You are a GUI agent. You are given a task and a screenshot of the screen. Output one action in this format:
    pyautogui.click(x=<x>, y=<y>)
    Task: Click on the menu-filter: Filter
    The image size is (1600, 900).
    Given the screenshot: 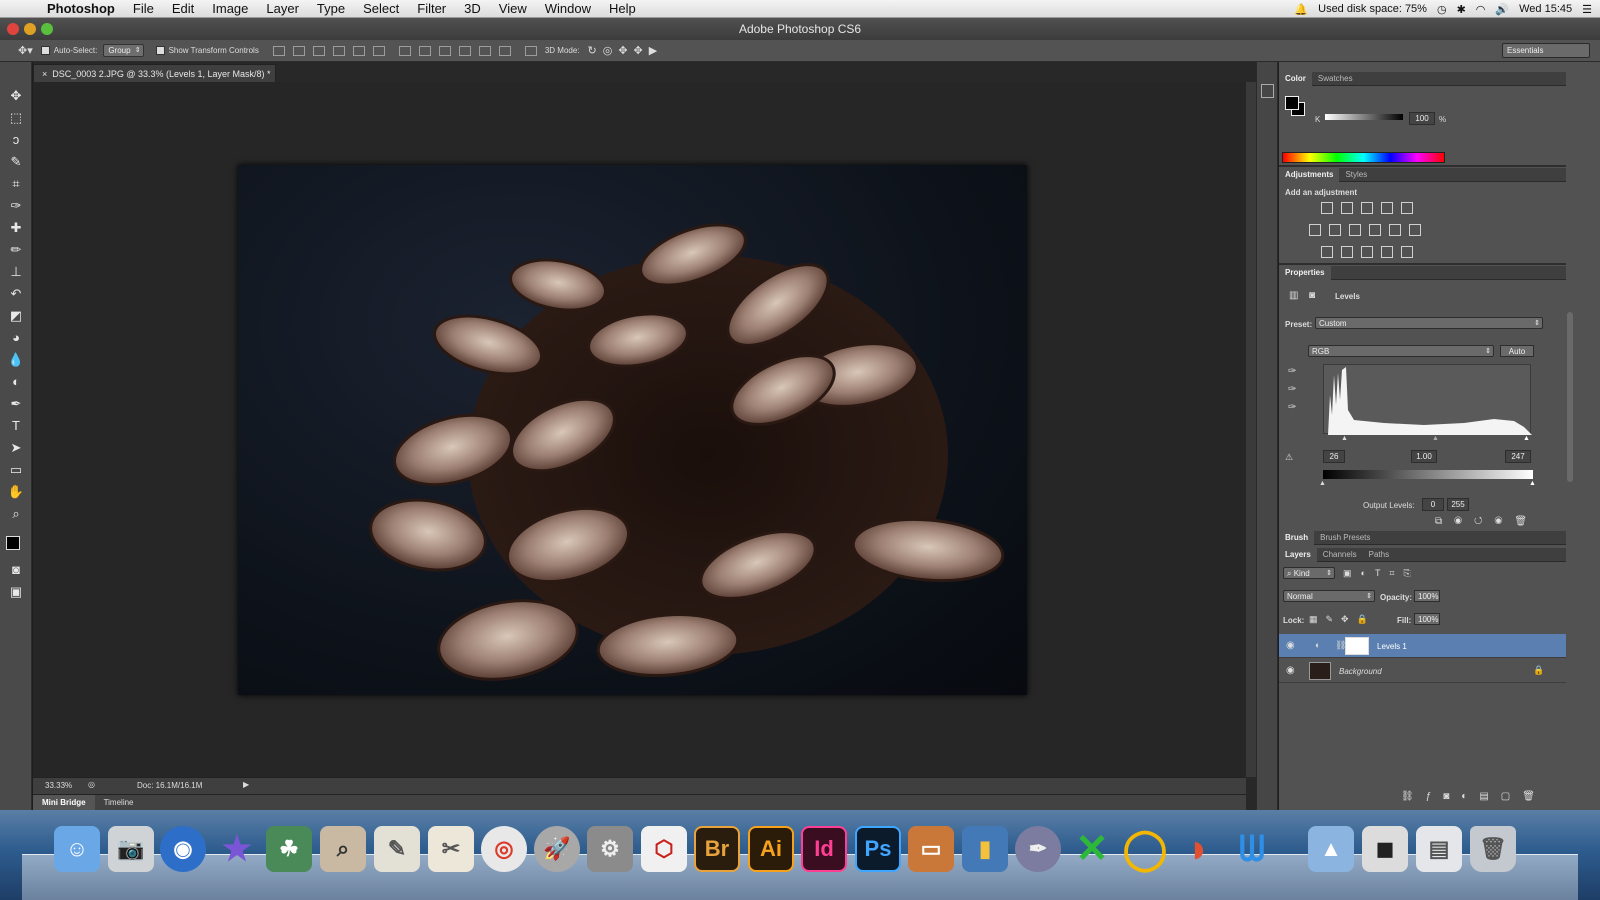 What is the action you would take?
    pyautogui.click(x=431, y=8)
    